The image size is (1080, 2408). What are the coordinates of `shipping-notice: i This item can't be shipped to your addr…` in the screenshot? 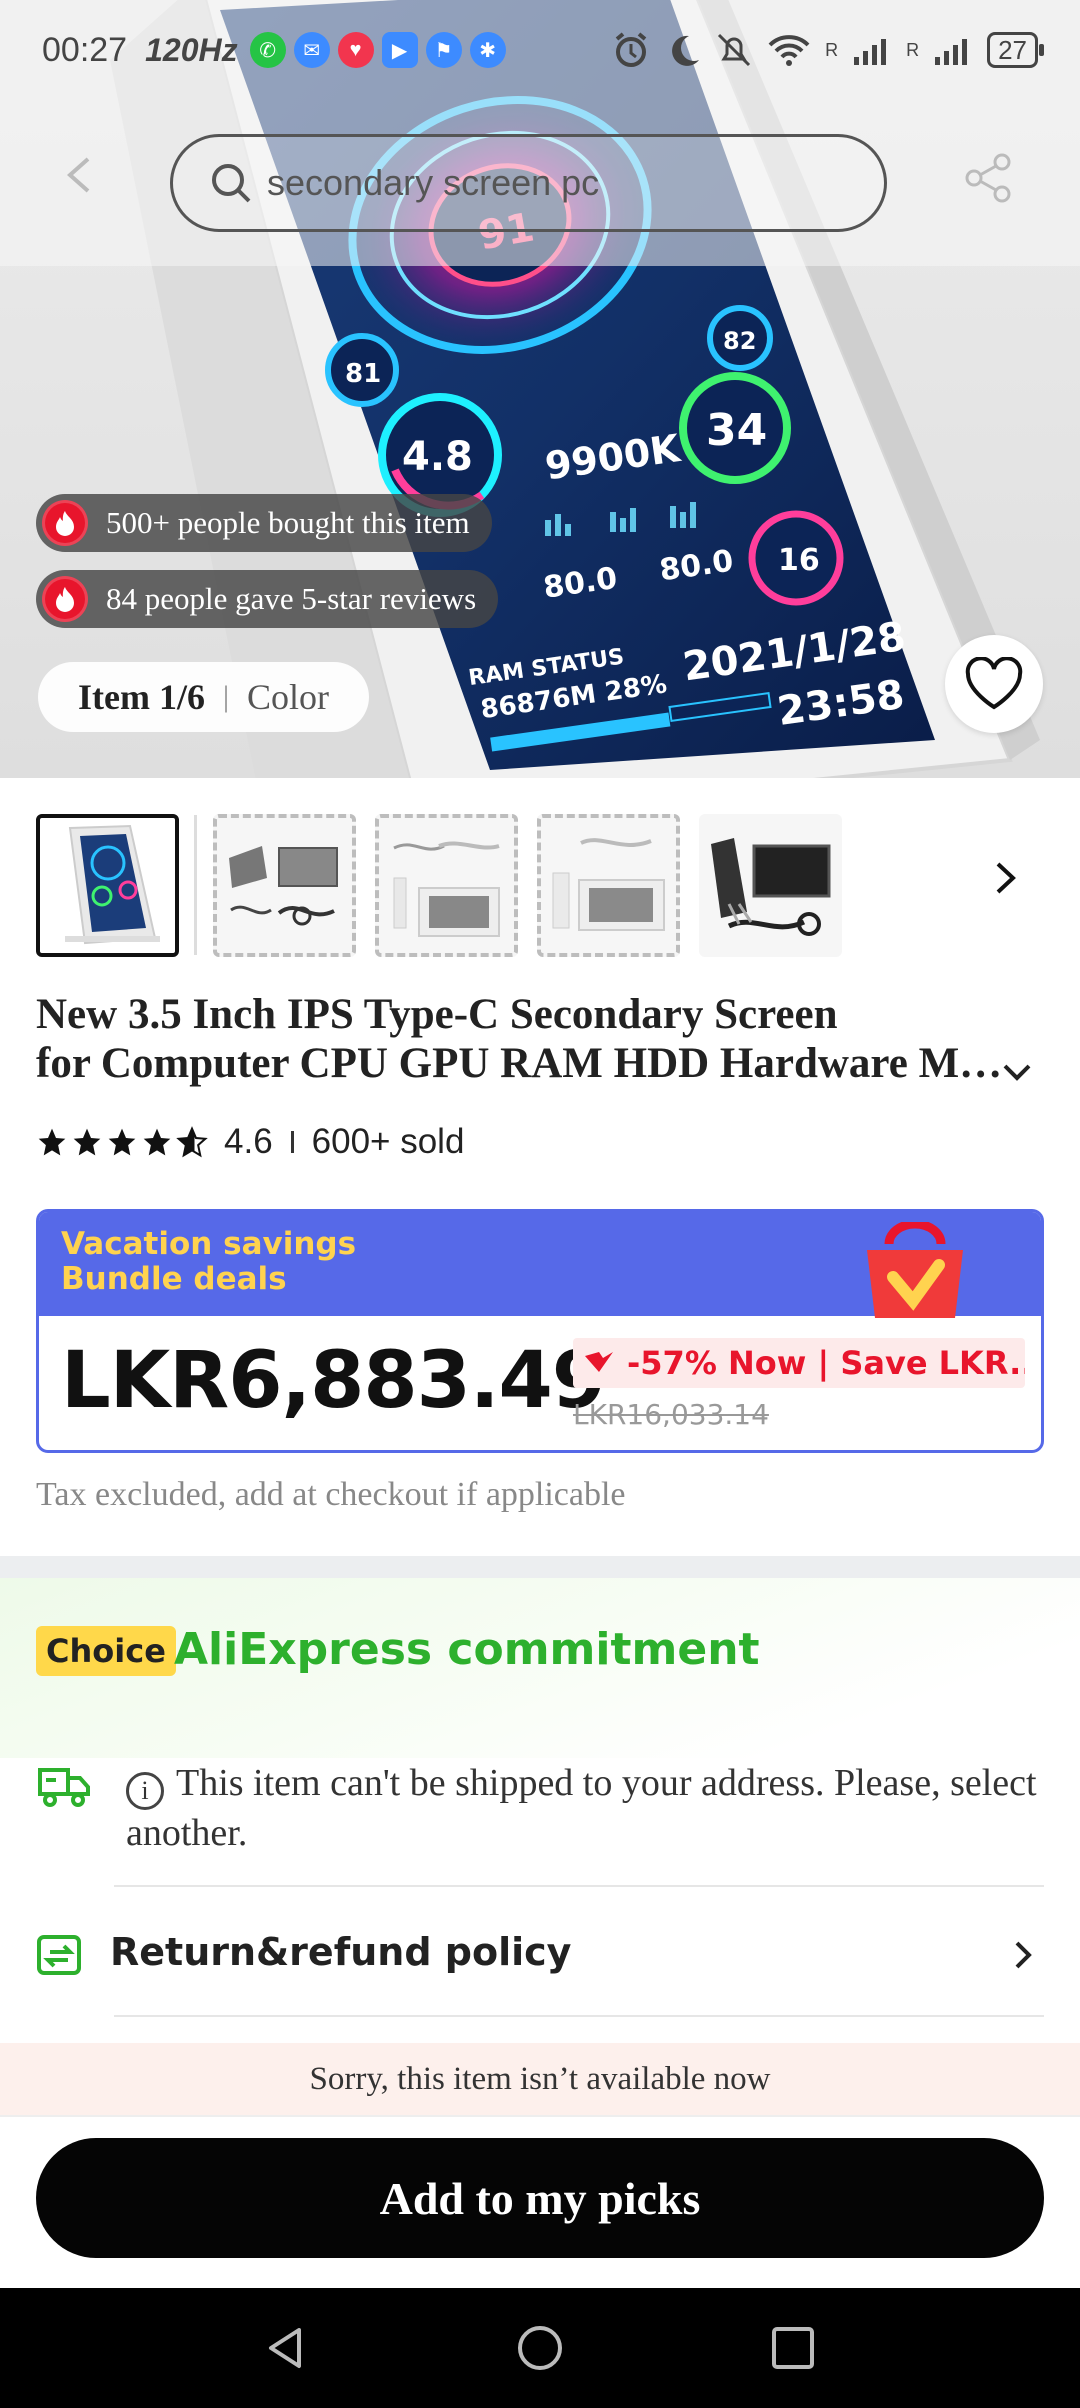 It's located at (586, 1808).